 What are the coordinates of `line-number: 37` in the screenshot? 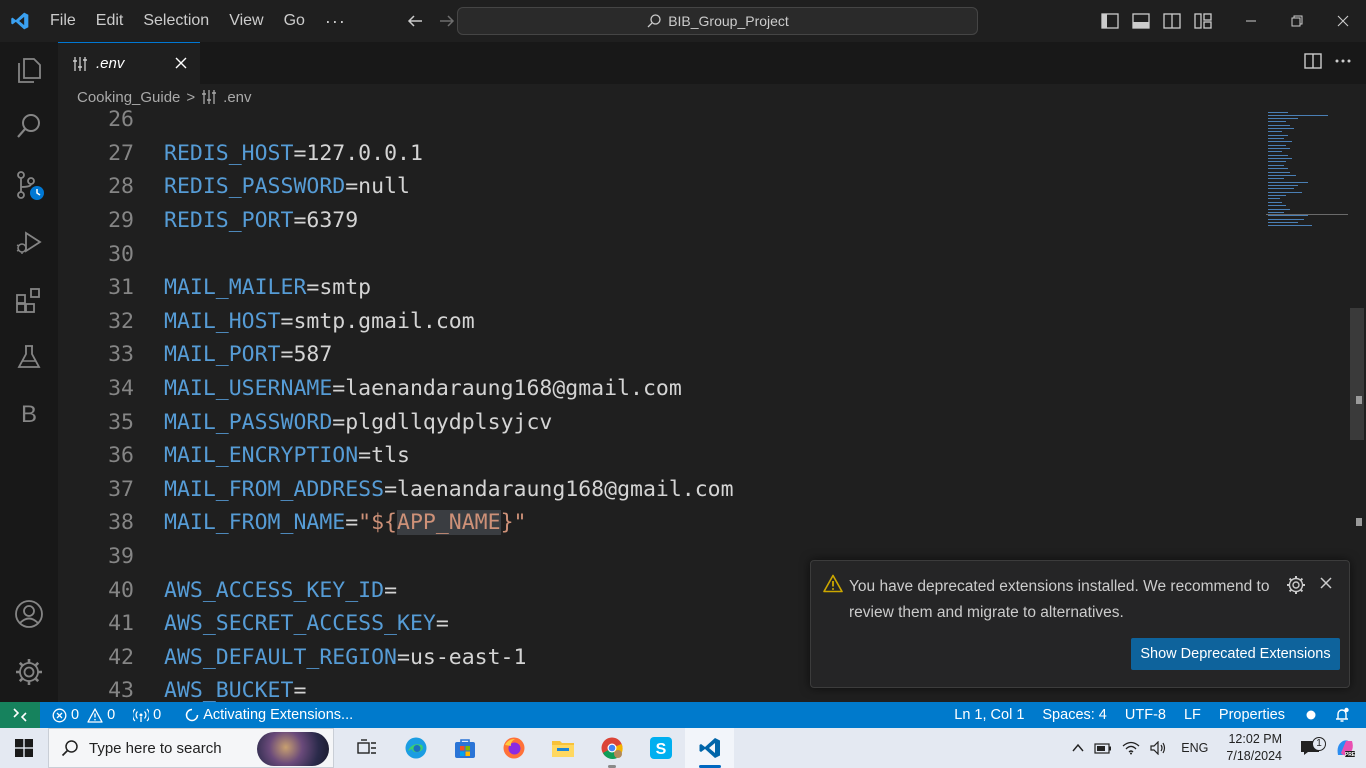 It's located at (121, 489).